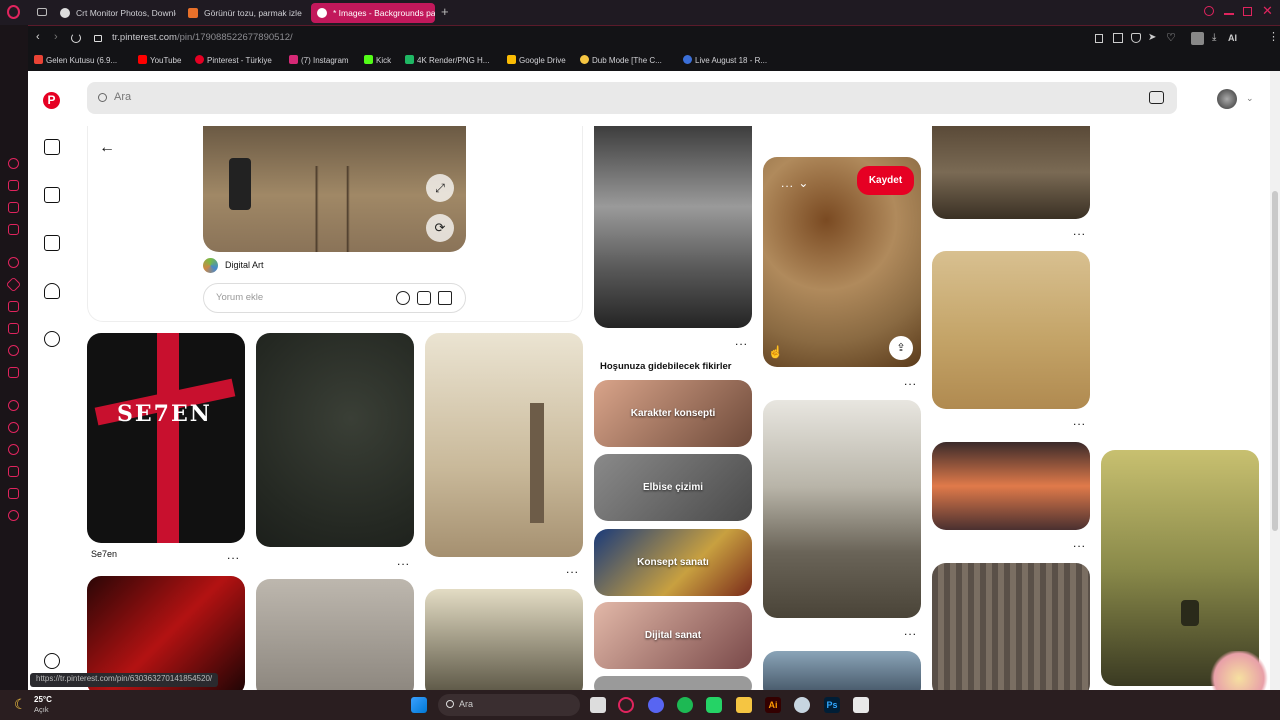 This screenshot has width=1280, height=720. I want to click on pin-se7en-poster: SE7EN, so click(166, 438).